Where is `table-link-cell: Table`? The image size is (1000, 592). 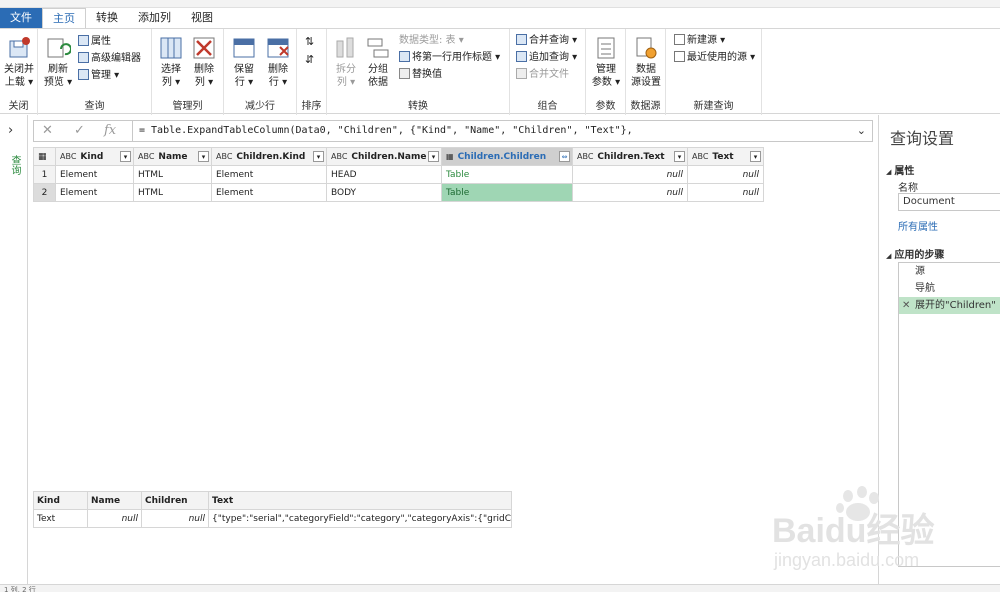 table-link-cell: Table is located at coordinates (507, 174).